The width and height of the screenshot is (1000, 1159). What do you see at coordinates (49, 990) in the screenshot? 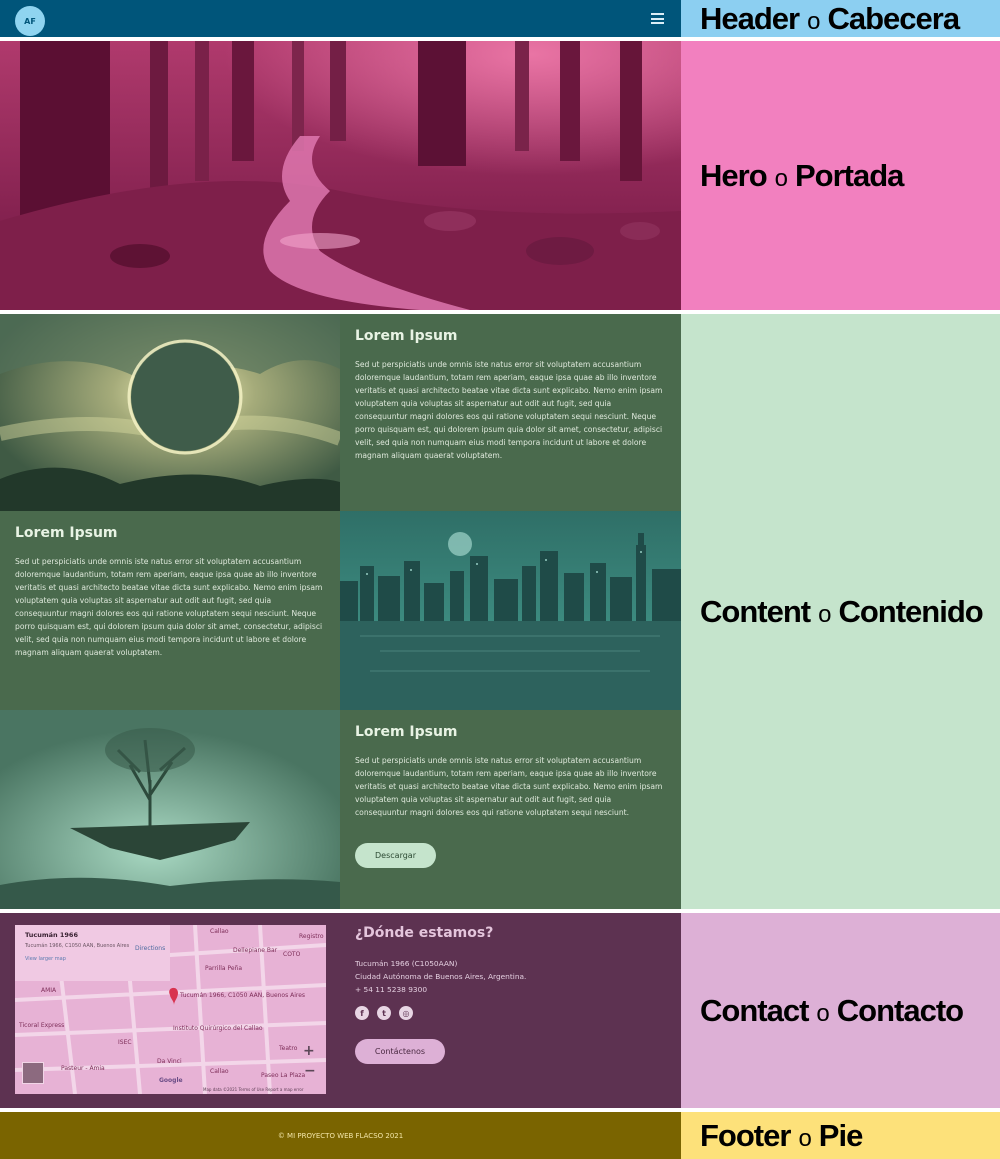
I see `map-place: AMIA` at bounding box center [49, 990].